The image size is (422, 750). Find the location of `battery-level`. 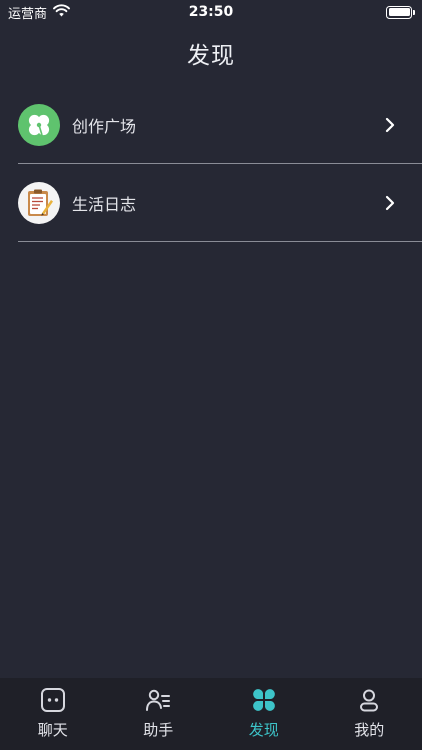

battery-level is located at coordinates (399, 12).